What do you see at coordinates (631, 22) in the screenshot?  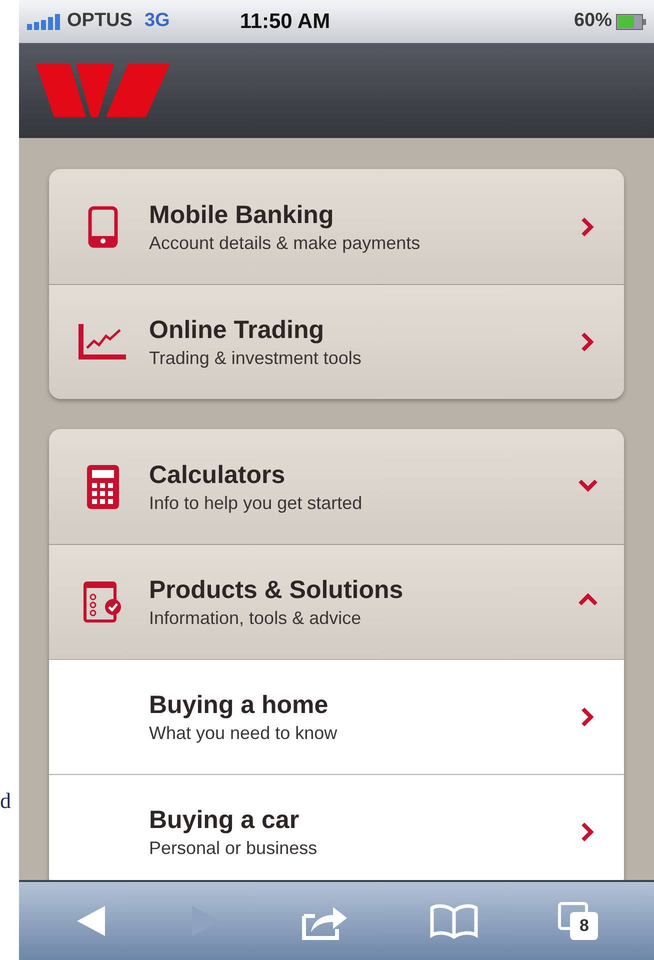 I see `battery-icon` at bounding box center [631, 22].